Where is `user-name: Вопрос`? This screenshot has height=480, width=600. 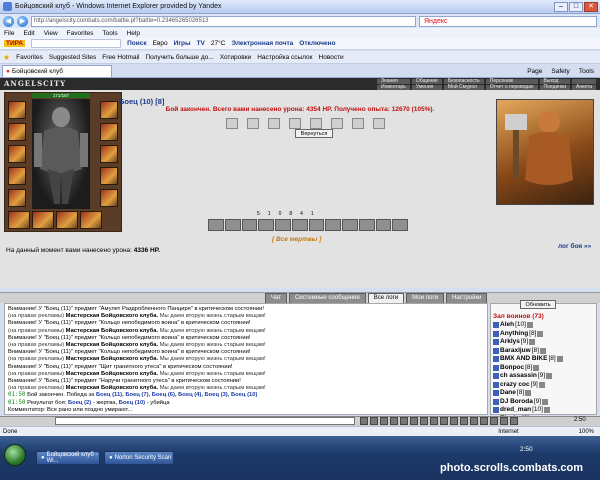
user-name: Вопрос is located at coordinates (512, 368).